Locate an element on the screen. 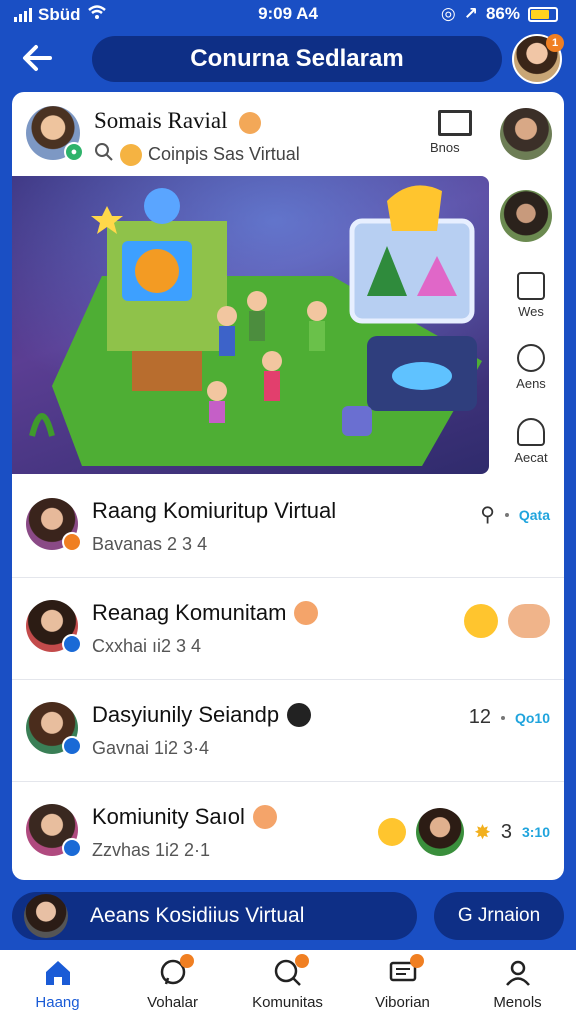 This screenshot has height=1024, width=576. list-item-meta is located at coordinates (507, 621).